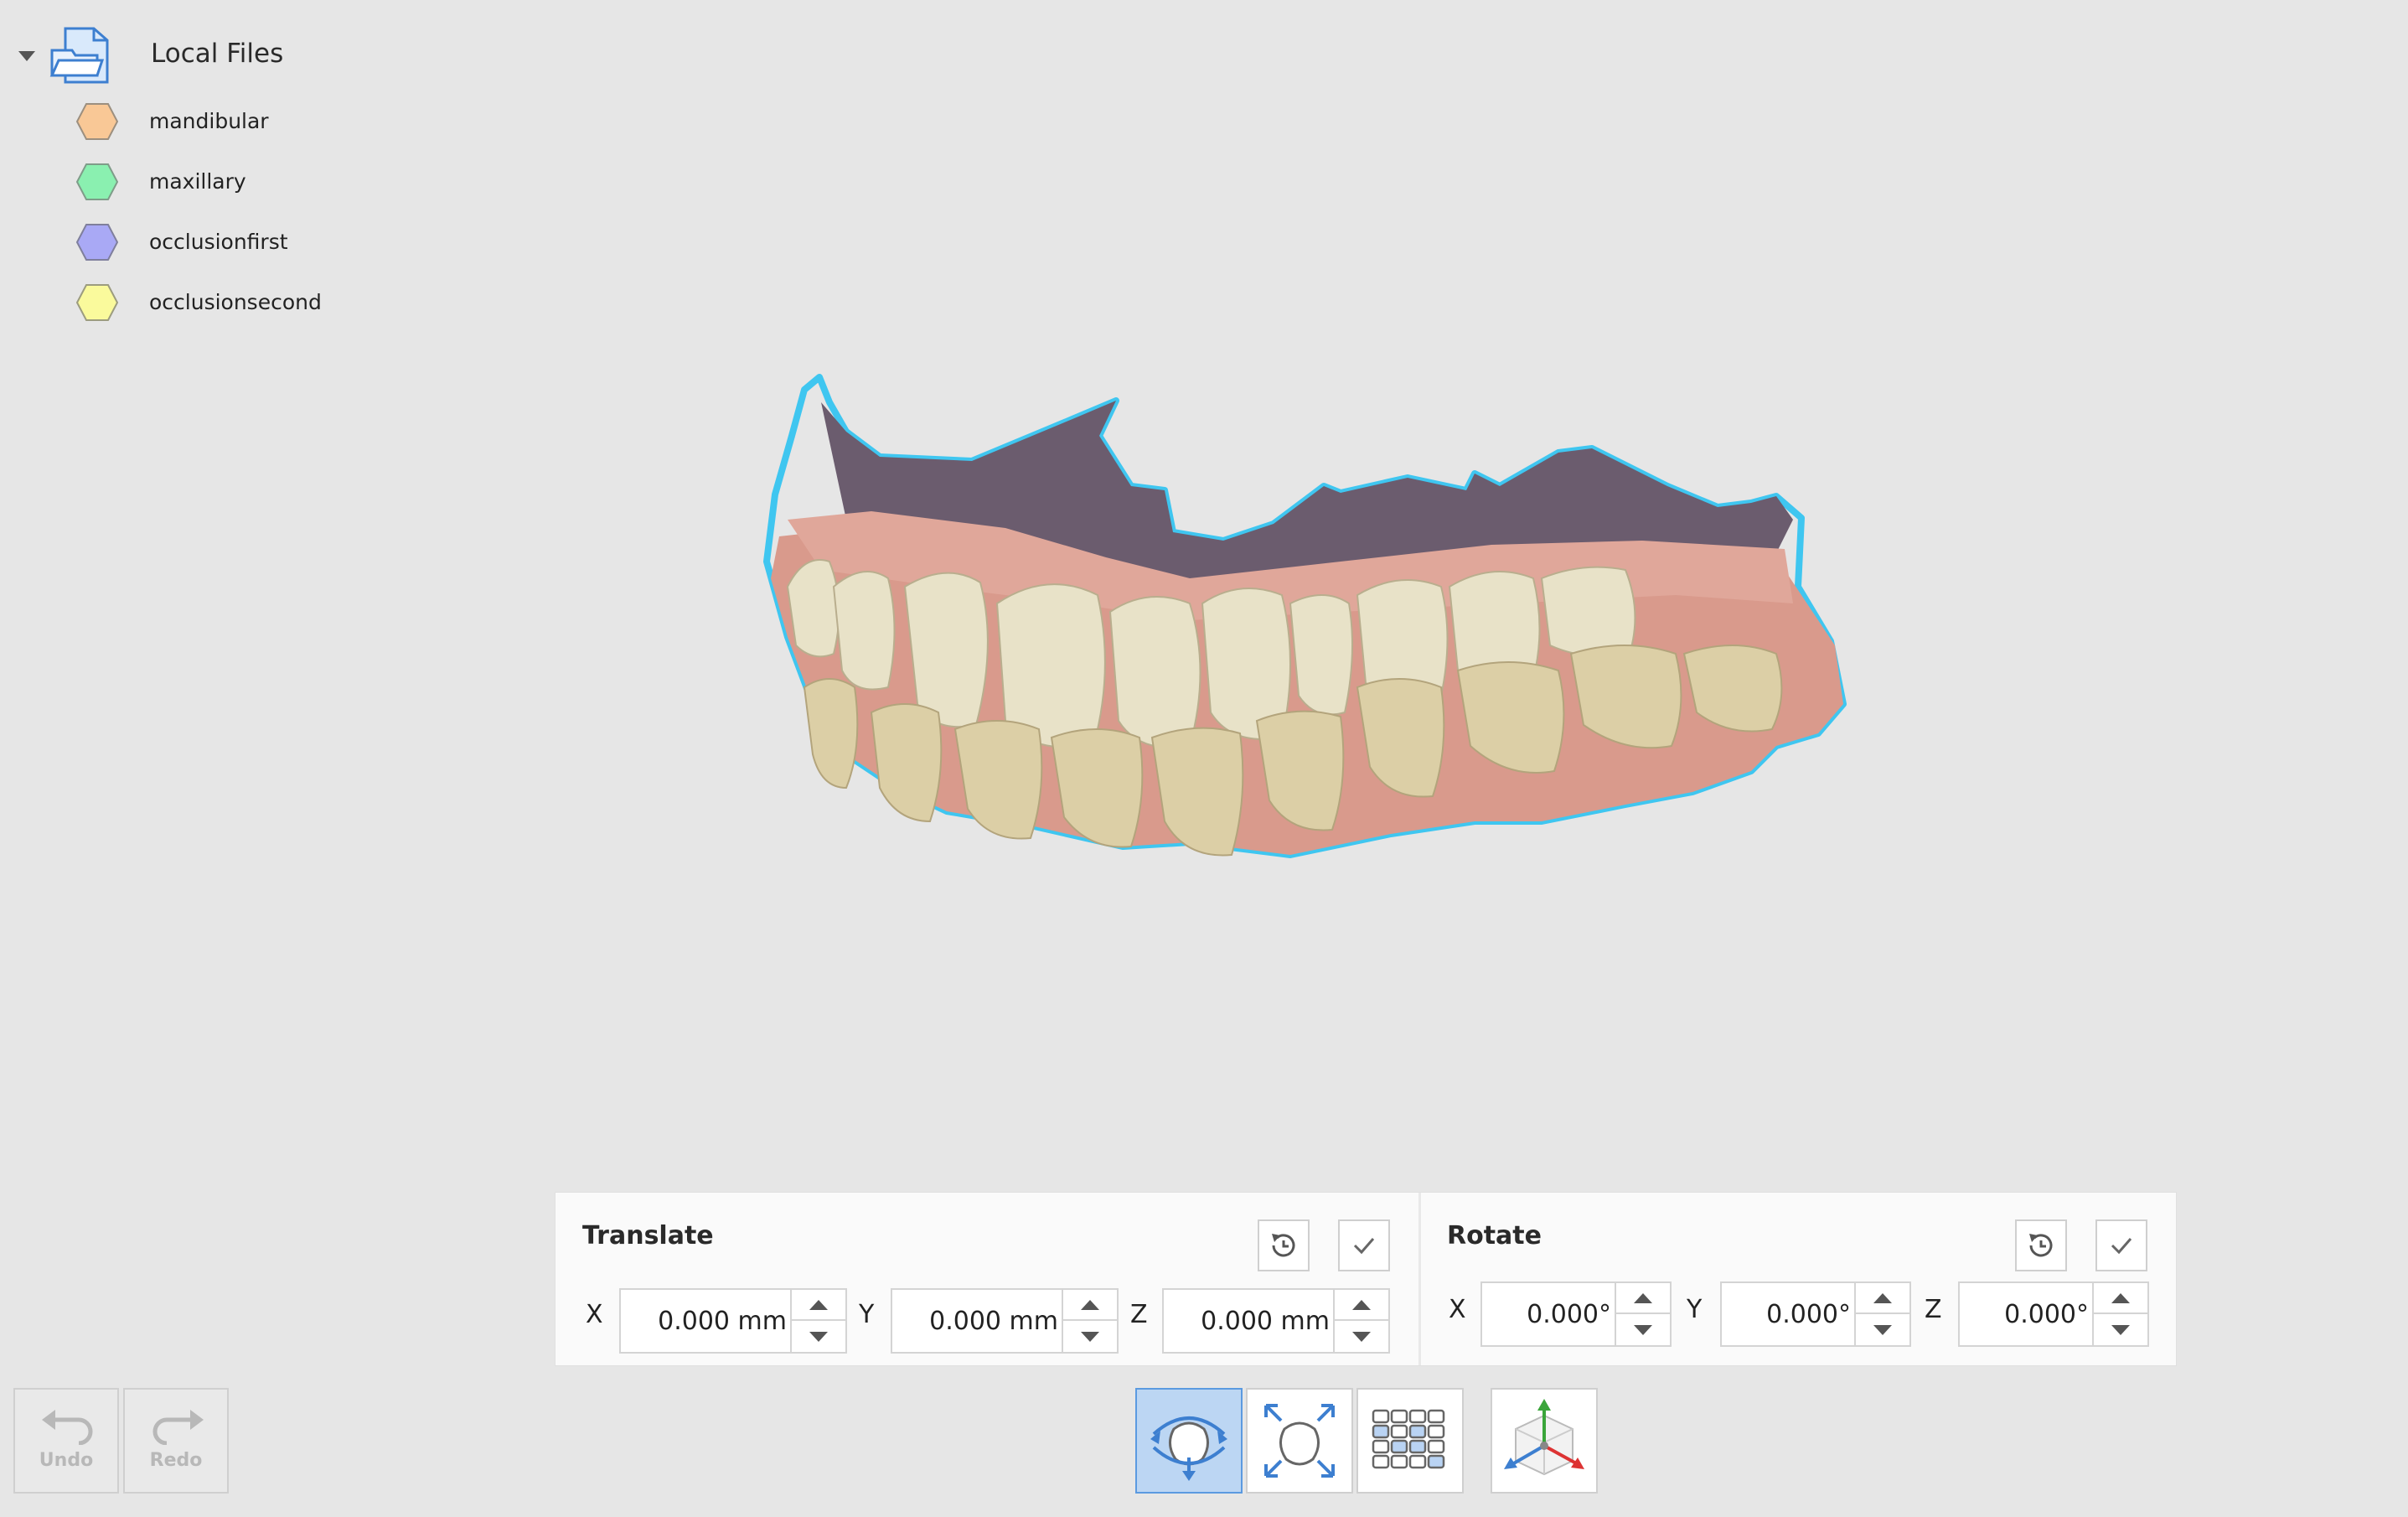 This screenshot has height=1517, width=2408. Describe the element at coordinates (1139, 1315) in the screenshot. I see `translate-z-label: Z` at that location.